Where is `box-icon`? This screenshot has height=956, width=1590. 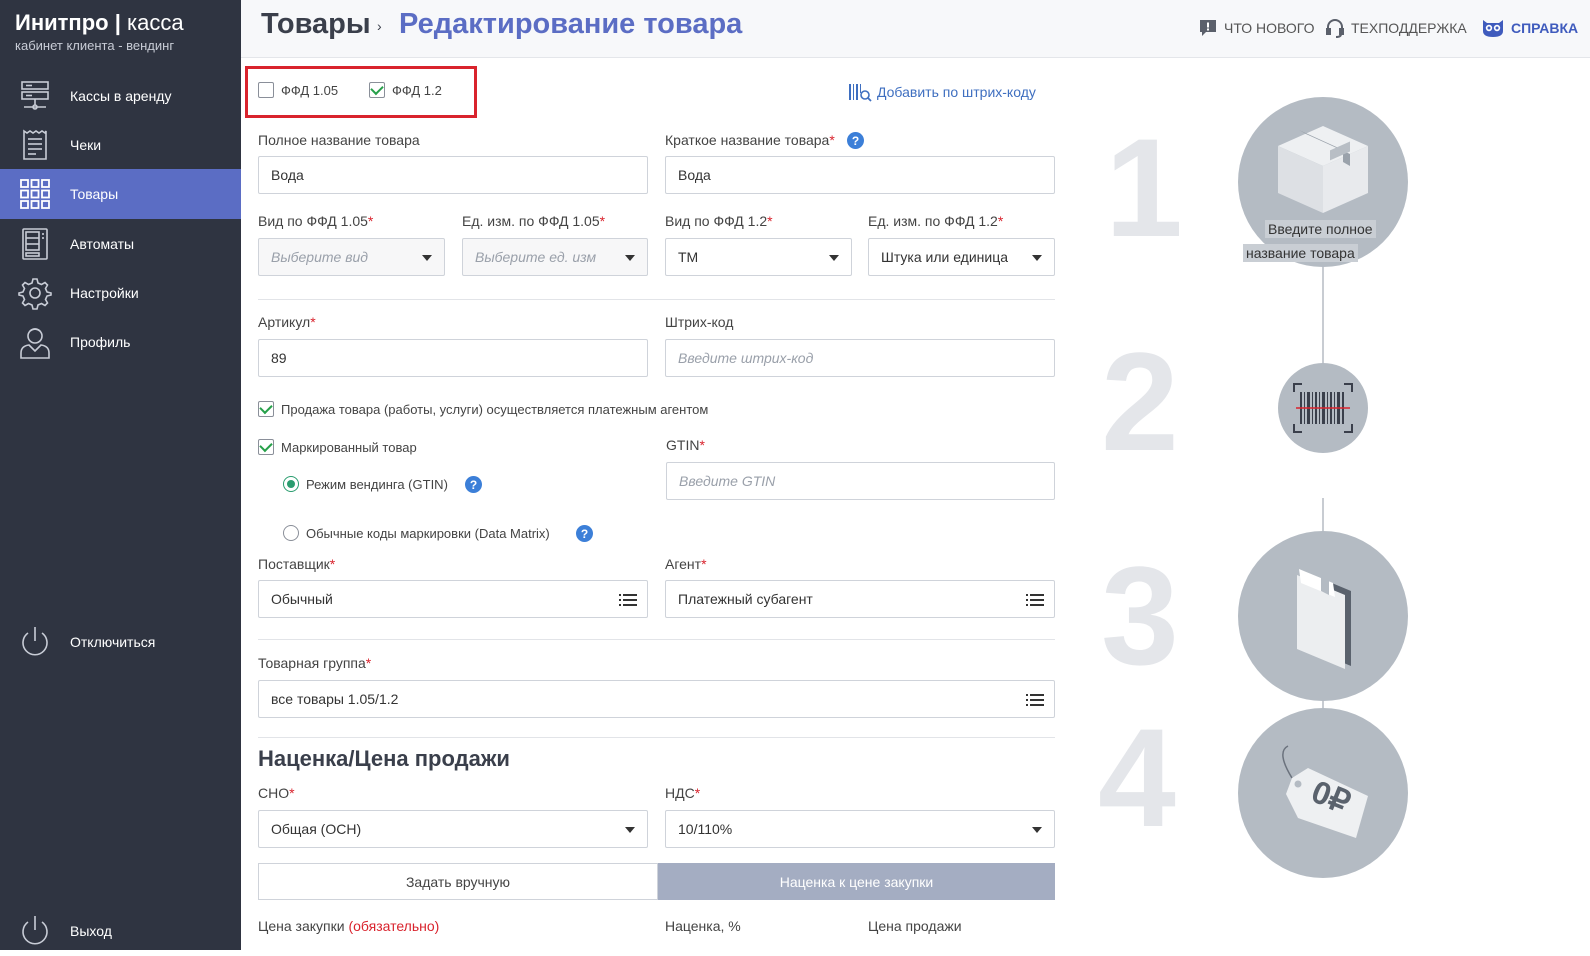 box-icon is located at coordinates (1323, 169).